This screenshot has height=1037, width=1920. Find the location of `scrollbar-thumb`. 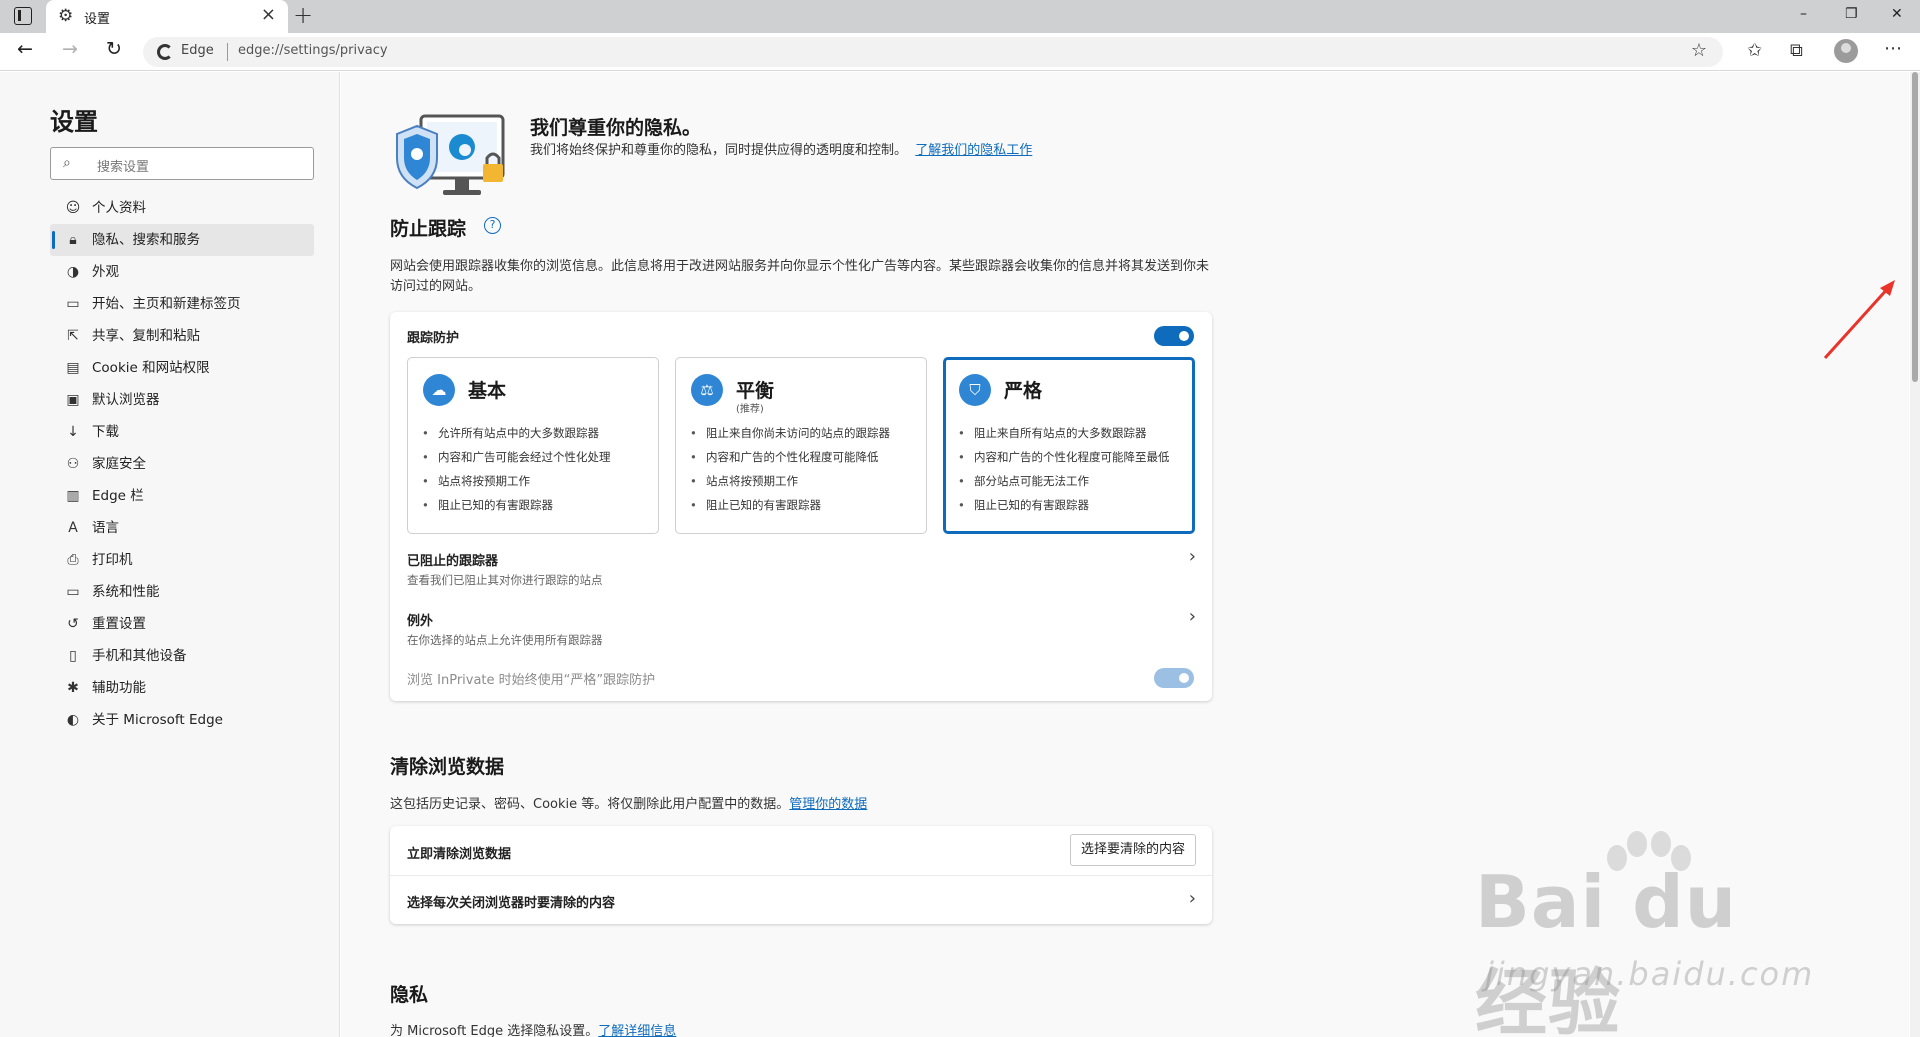

scrollbar-thumb is located at coordinates (1915, 227).